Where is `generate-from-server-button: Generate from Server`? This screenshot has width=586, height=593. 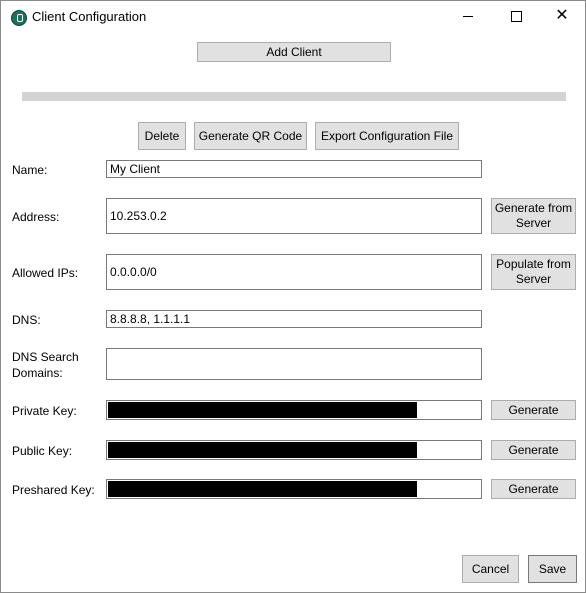
generate-from-server-button: Generate from Server is located at coordinates (533, 216).